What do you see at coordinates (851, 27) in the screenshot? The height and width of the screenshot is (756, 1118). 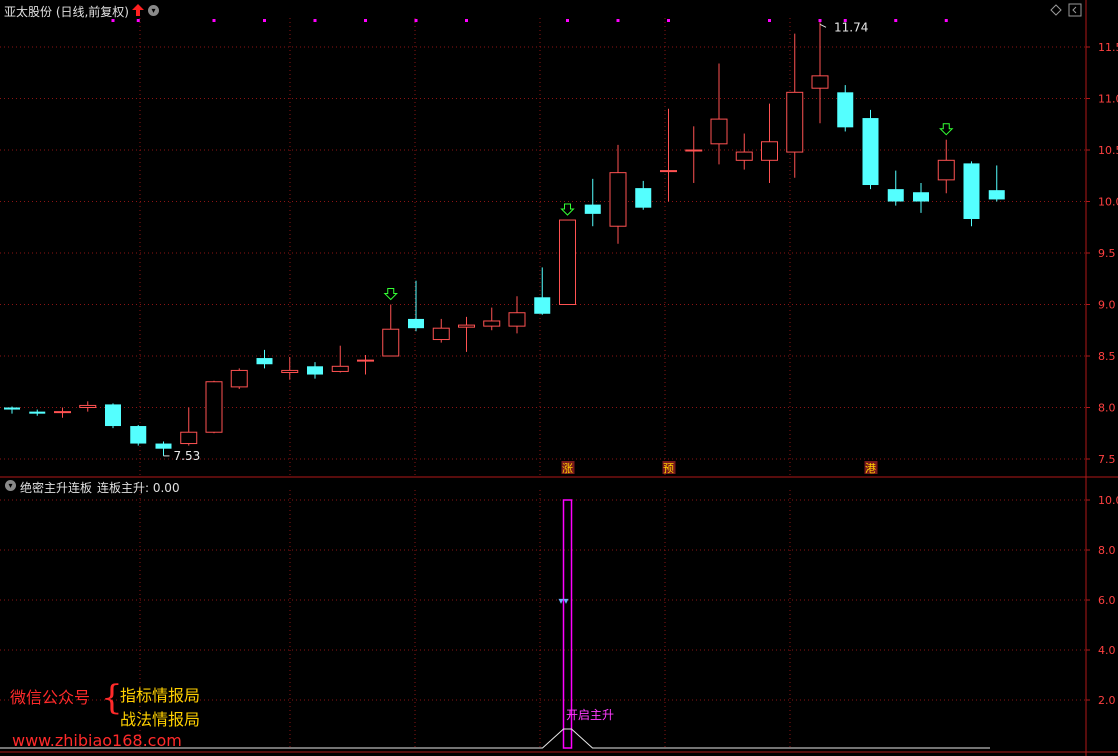 I see `high-price-label: 11.74` at bounding box center [851, 27].